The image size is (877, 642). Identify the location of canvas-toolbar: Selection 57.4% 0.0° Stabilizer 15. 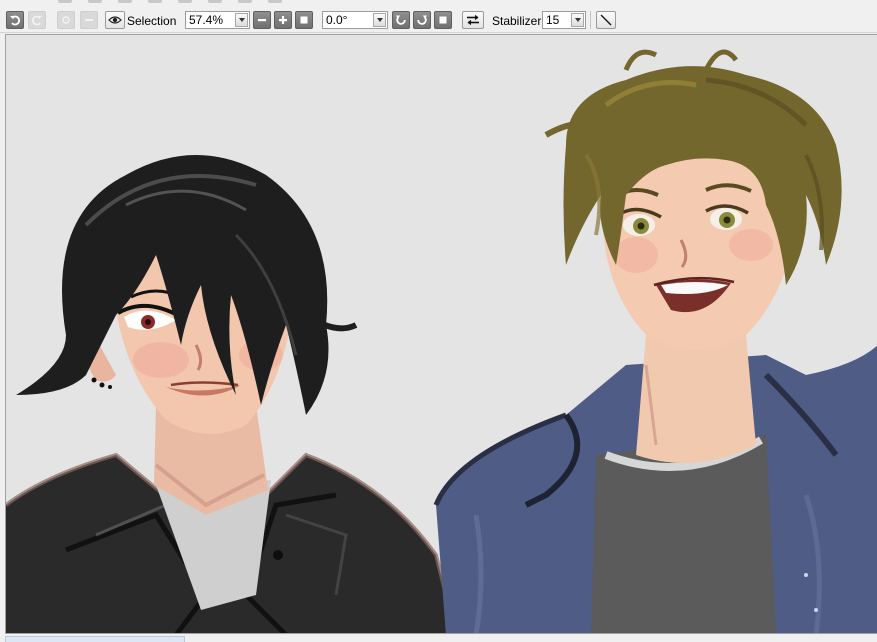
(438, 20).